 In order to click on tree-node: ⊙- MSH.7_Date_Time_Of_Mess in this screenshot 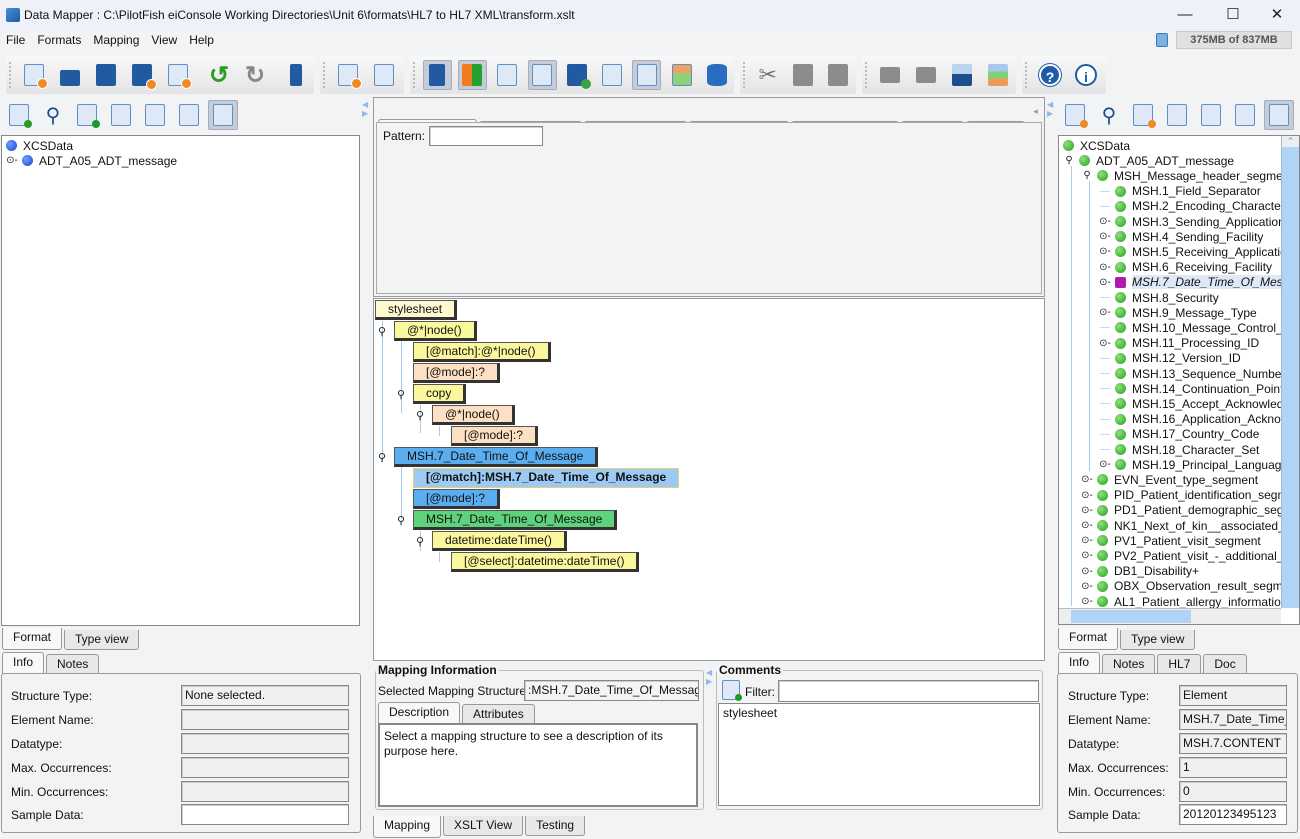, I will do `click(1194, 282)`.